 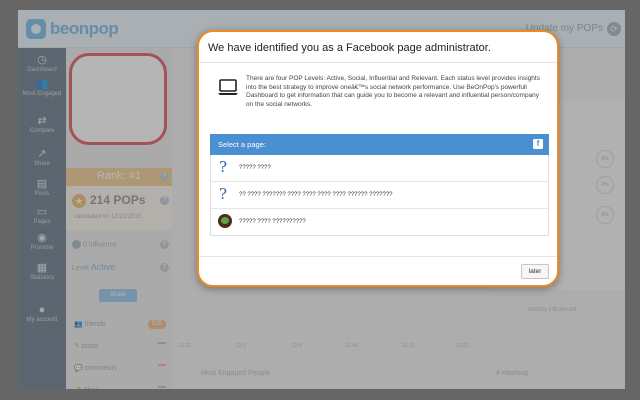 I want to click on page-item: ????? ???? ??????????, so click(x=379, y=222).